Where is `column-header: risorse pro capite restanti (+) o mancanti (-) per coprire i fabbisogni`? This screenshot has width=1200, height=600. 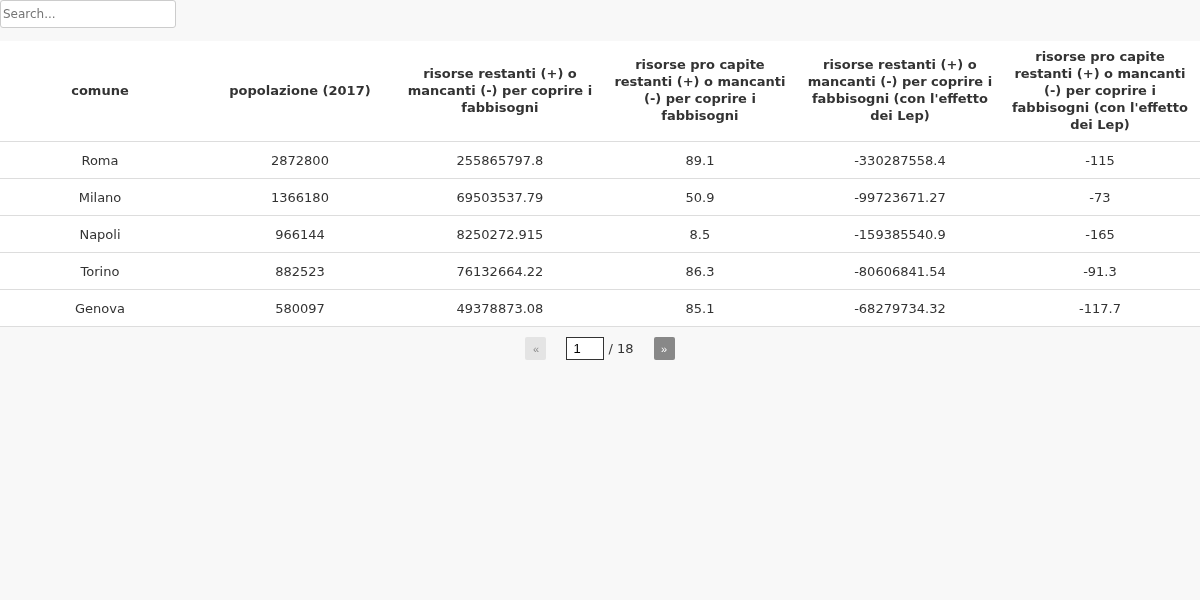 column-header: risorse pro capite restanti (+) o mancanti (-) per coprire i fabbisogni is located at coordinates (699, 91).